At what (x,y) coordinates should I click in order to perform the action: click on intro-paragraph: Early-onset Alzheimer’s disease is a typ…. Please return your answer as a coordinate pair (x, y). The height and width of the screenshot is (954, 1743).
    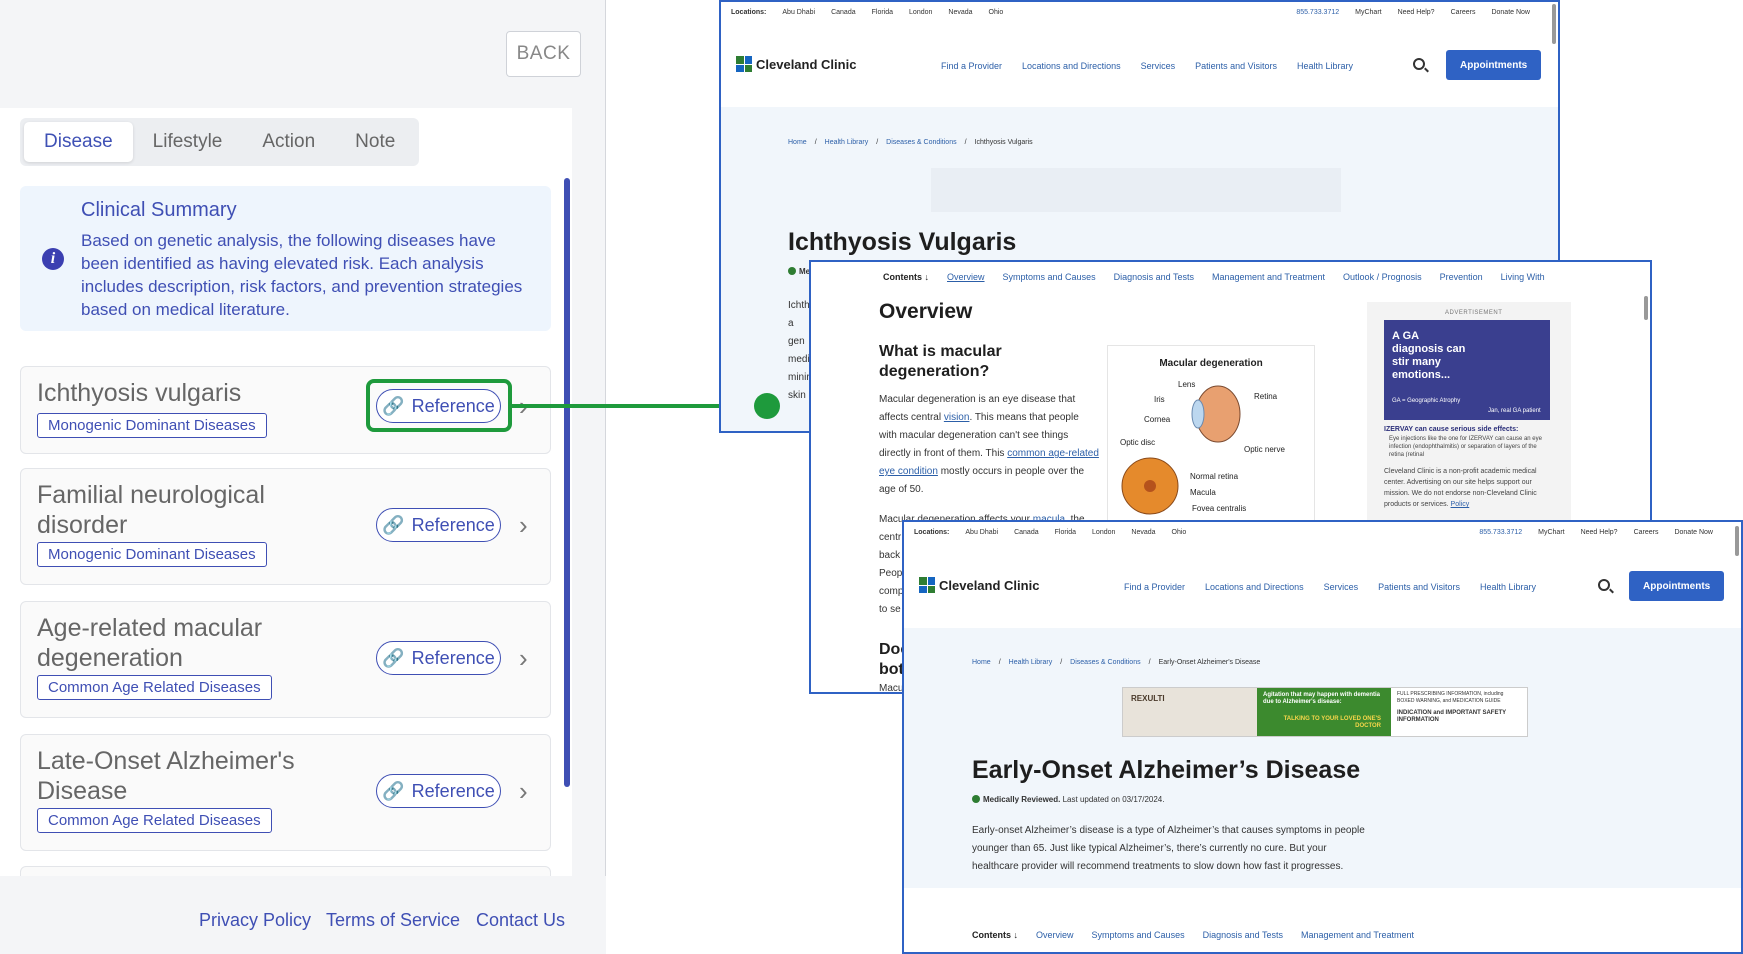
    Looking at the image, I should click on (1168, 848).